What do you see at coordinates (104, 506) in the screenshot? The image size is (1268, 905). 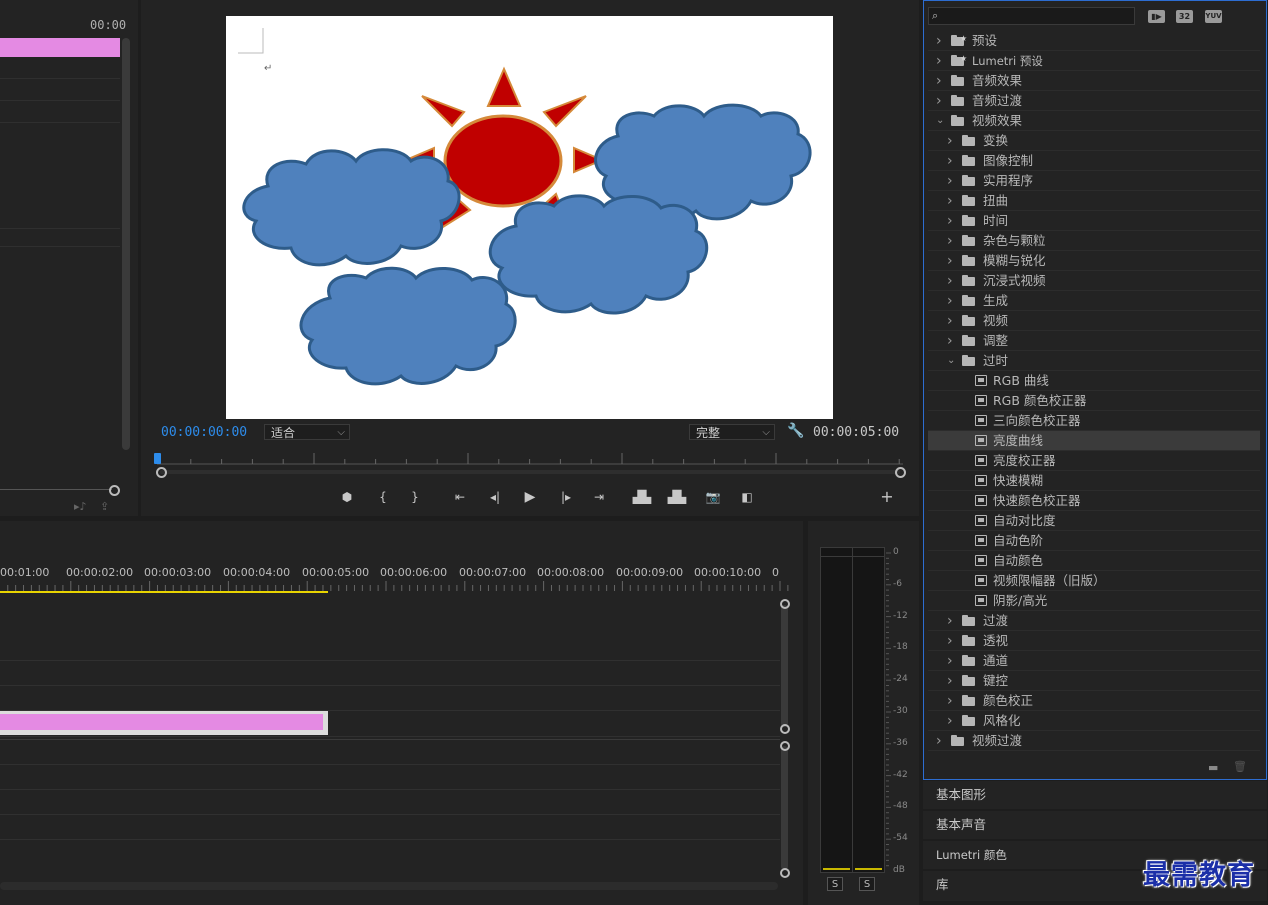 I see `export-icon: ⇪` at bounding box center [104, 506].